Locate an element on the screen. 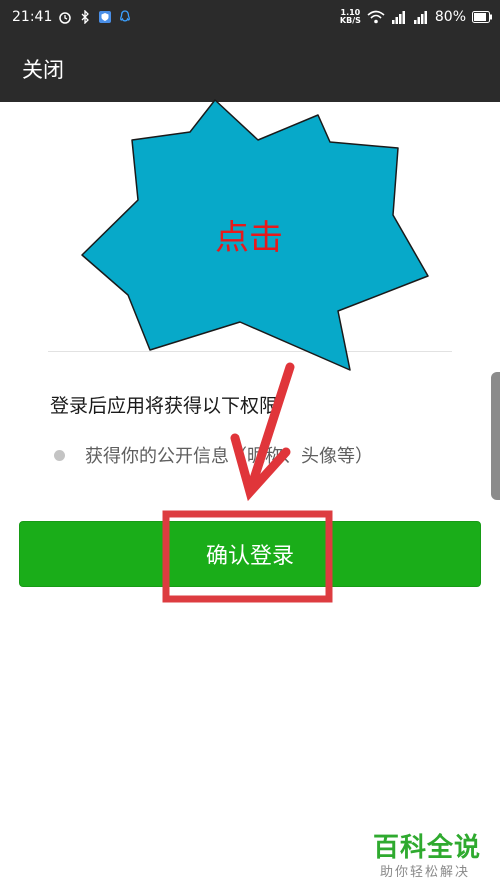  status-bar: 21:41 1.10 KB/S 80% is located at coordinates (250, 18).